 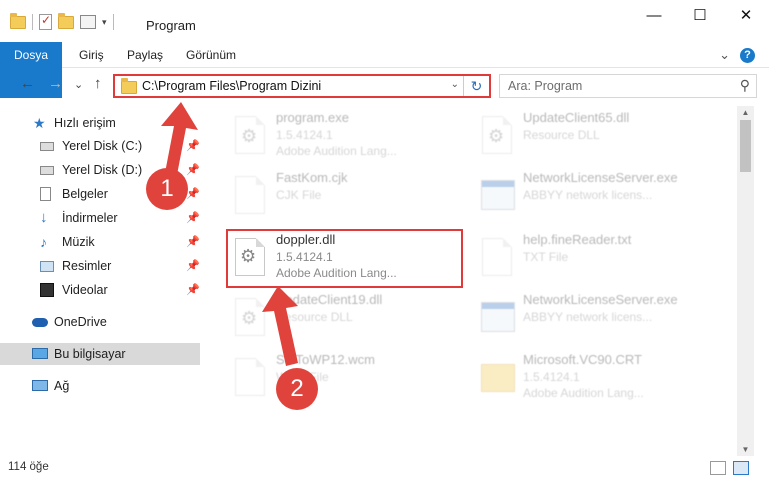 I want to click on item-count: 114 öğe, so click(x=28, y=467).